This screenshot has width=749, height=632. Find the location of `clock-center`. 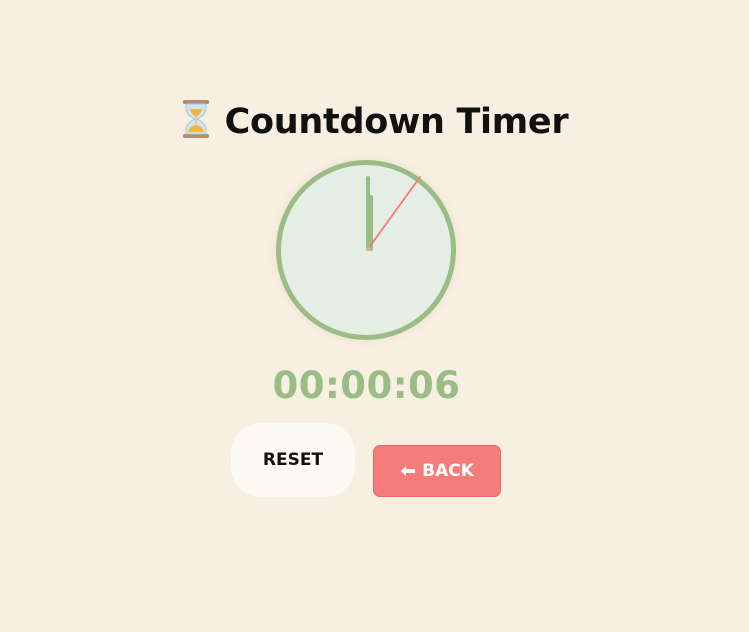

clock-center is located at coordinates (368, 249).